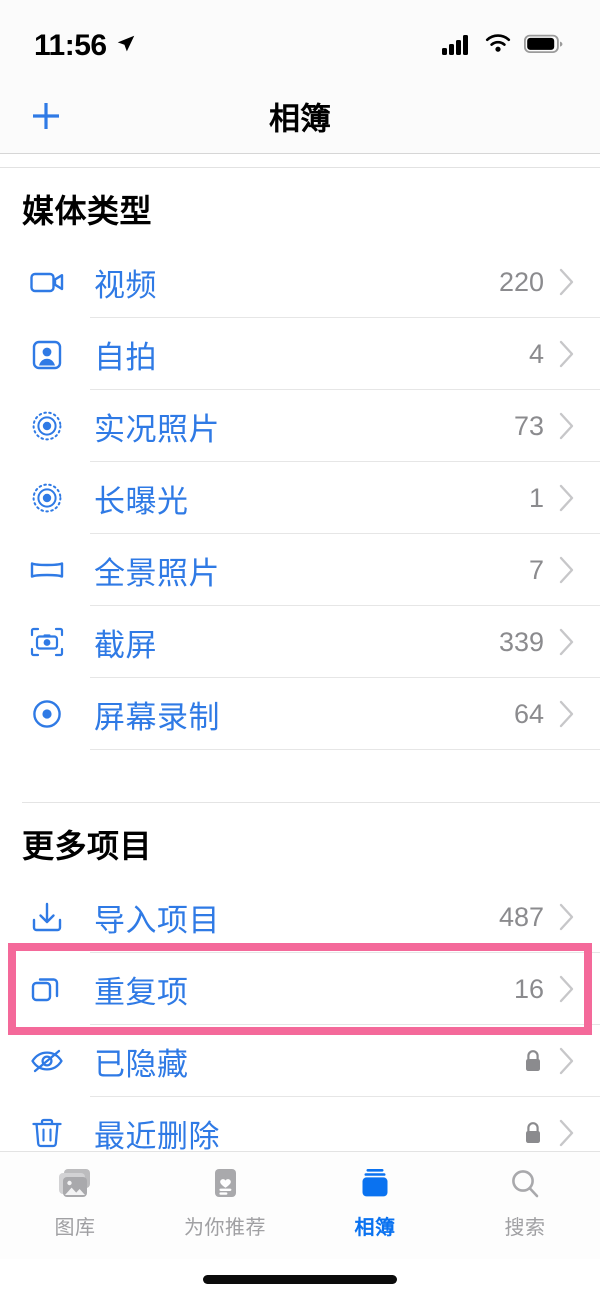 The height and width of the screenshot is (1299, 600). I want to click on row-count: 16, so click(528, 988).